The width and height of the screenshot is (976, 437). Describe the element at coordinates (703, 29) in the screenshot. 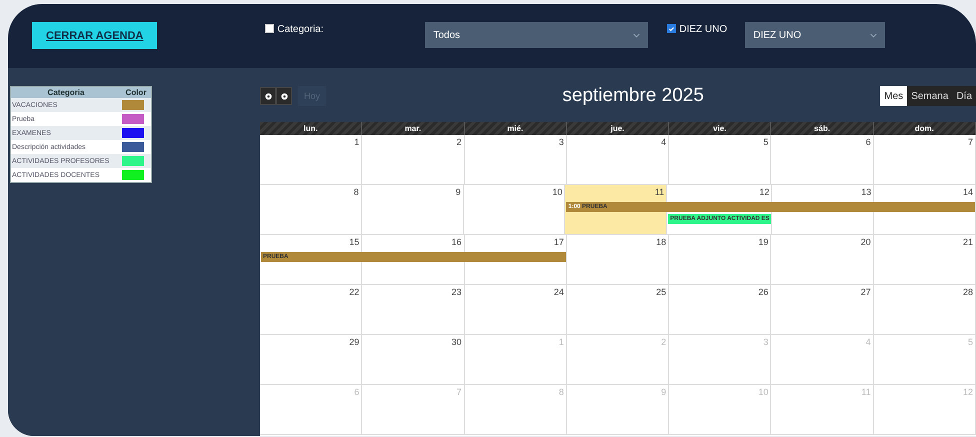

I see `filter-label: DIEZ UNO` at that location.